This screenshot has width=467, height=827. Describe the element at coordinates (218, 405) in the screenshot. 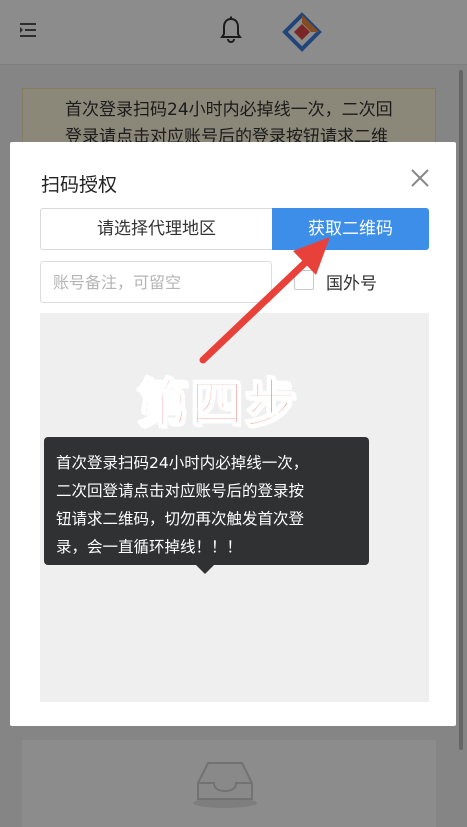

I see `step-annotation: 第四步` at that location.